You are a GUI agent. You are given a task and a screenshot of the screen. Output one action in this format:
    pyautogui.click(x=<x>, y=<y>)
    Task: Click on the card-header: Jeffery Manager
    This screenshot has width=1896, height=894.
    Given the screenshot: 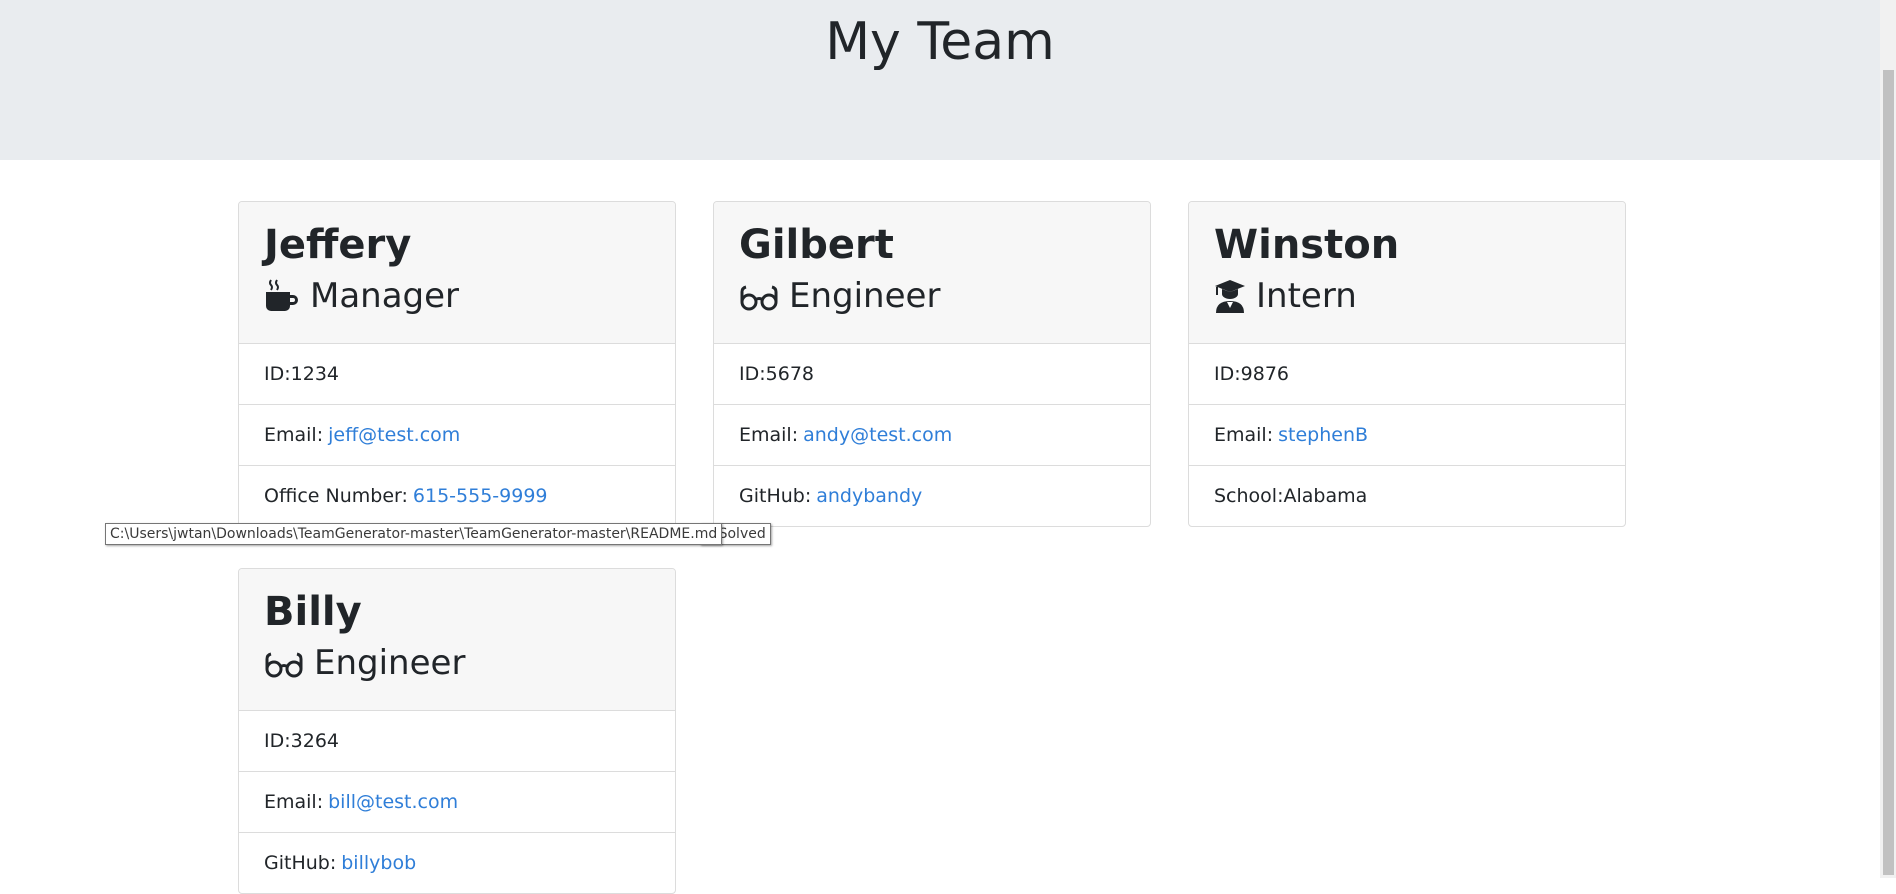 What is the action you would take?
    pyautogui.click(x=457, y=273)
    